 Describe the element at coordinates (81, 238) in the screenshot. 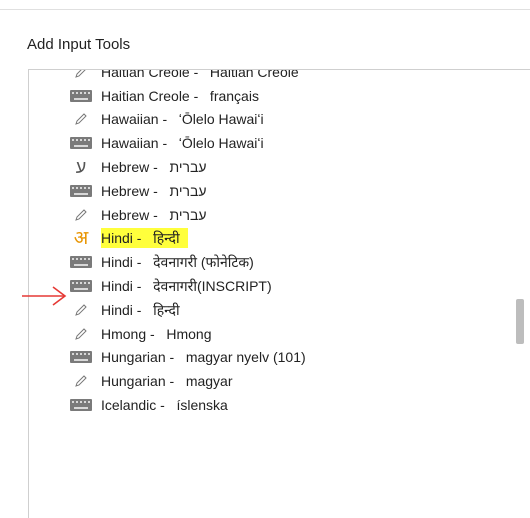

I see `hindi-transliteration-icon: अ` at that location.